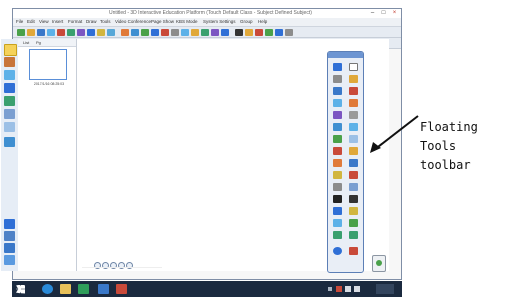  What do you see at coordinates (353, 211) in the screenshot?
I see `clock-tool-icon` at bounding box center [353, 211].